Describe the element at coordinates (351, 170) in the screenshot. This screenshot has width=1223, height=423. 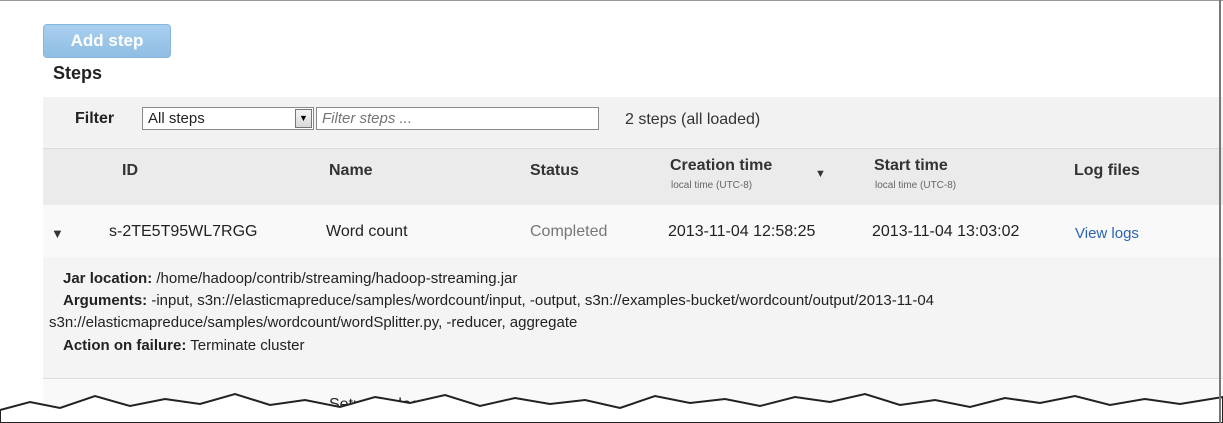
I see `column-header-name: Name` at that location.